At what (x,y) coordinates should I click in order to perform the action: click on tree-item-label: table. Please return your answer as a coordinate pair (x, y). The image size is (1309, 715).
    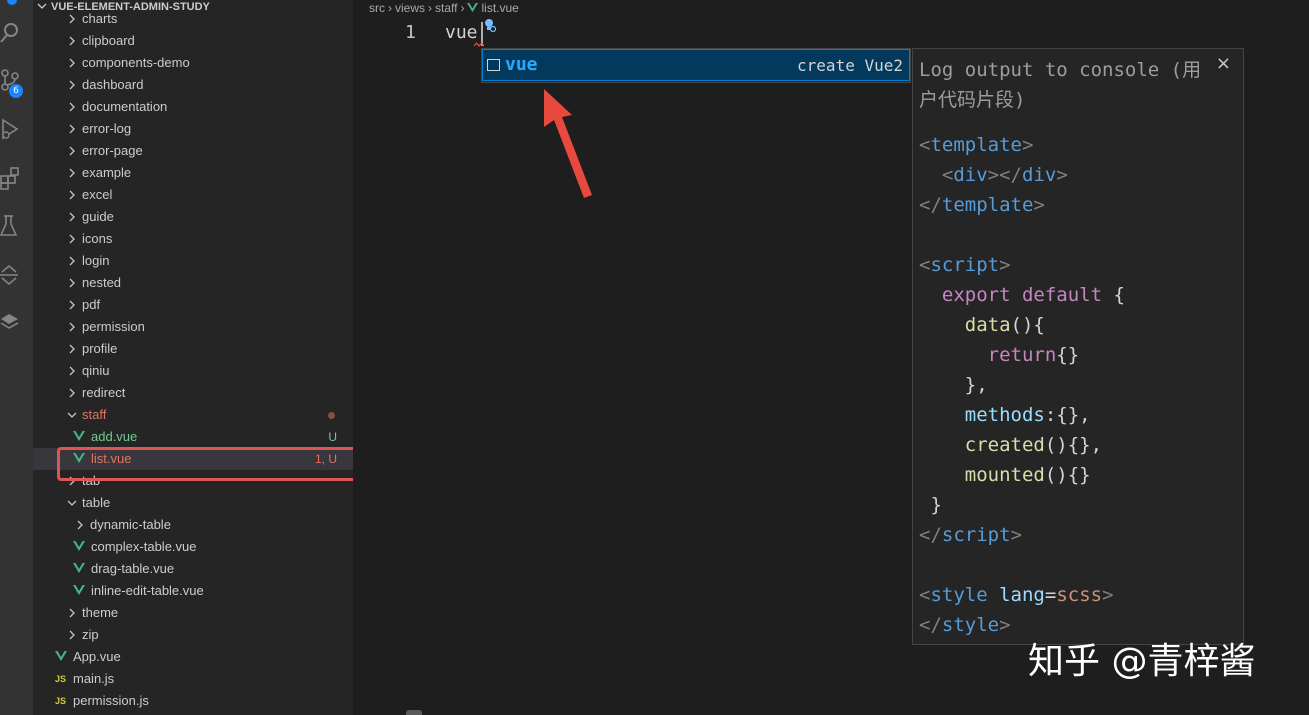
    Looking at the image, I should click on (96, 502).